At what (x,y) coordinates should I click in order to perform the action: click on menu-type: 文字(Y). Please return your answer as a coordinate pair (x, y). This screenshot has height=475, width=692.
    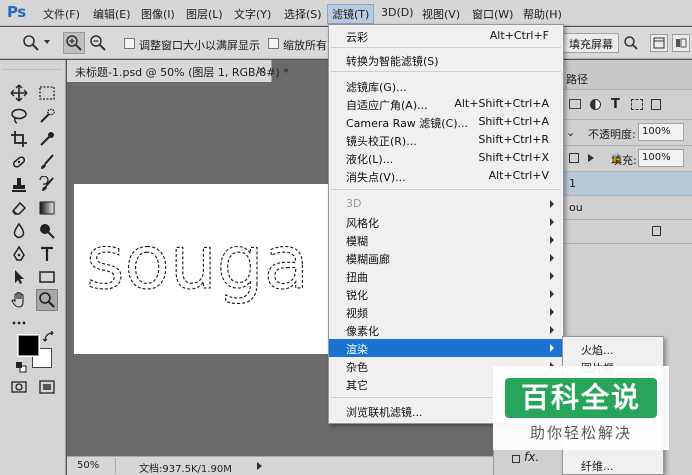
    Looking at the image, I should click on (252, 14).